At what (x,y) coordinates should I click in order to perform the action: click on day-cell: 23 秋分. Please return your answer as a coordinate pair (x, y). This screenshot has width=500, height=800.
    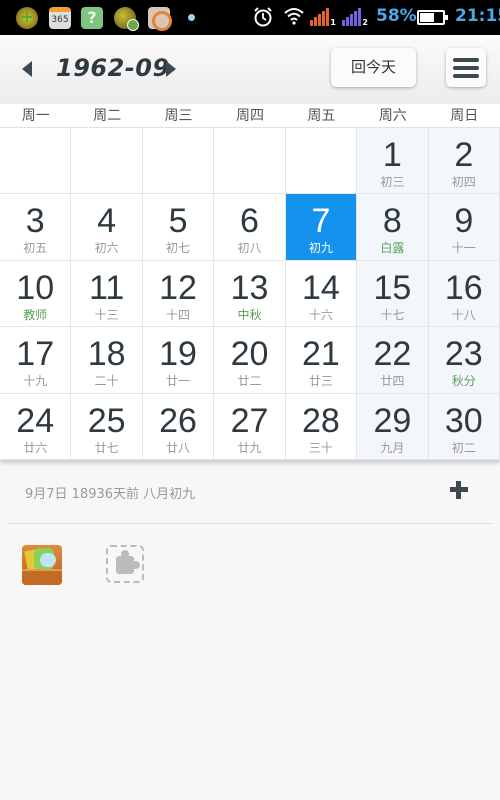
    Looking at the image, I should click on (464, 360).